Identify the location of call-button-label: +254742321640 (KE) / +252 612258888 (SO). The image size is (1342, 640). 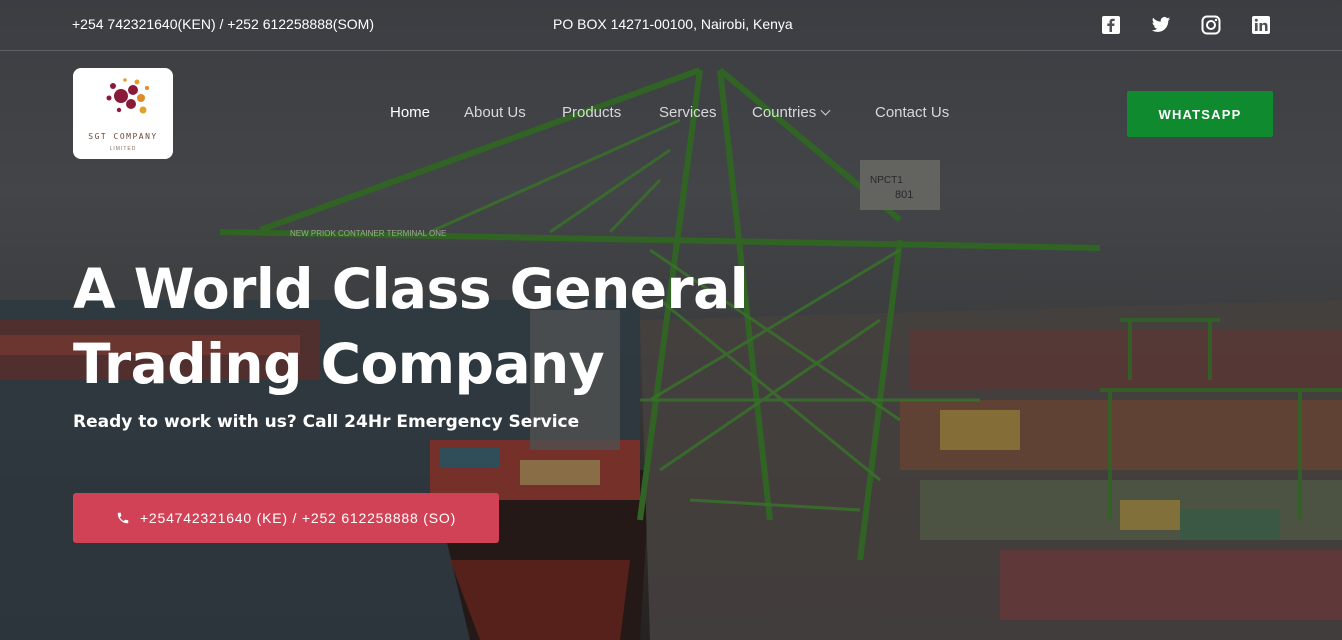
(298, 518).